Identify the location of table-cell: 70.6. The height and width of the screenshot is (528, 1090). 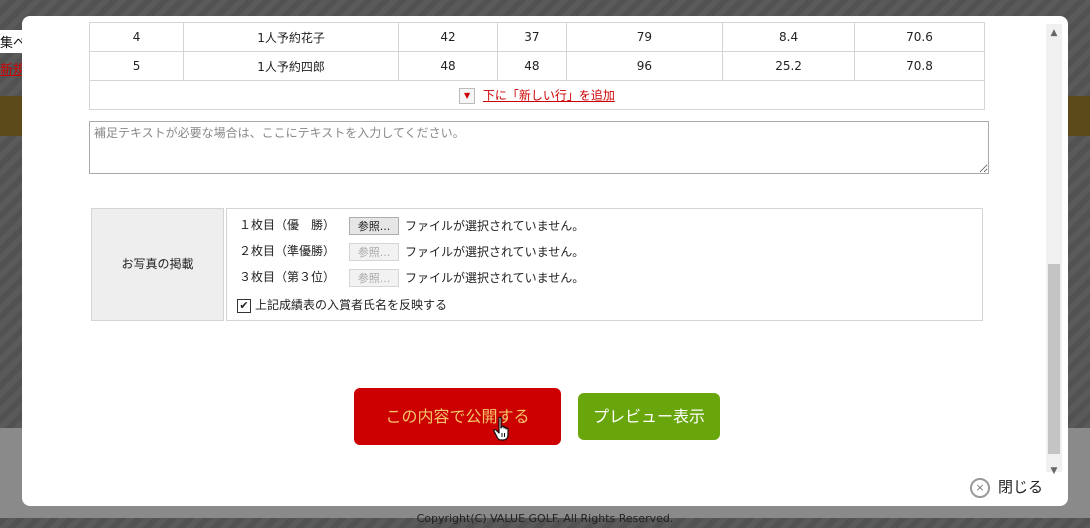
(919, 37).